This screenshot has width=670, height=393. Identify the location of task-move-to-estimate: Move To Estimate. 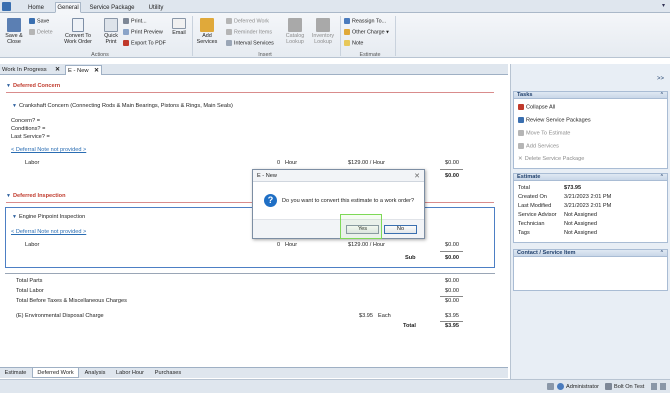
(544, 133).